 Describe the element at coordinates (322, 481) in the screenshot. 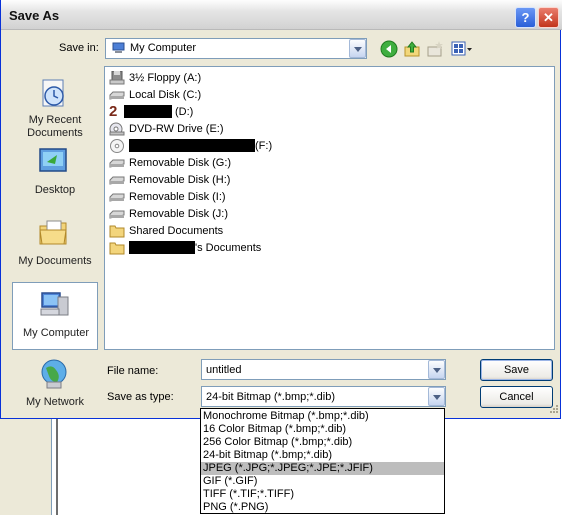

I see `type-option: GIF (*.GIF)` at that location.